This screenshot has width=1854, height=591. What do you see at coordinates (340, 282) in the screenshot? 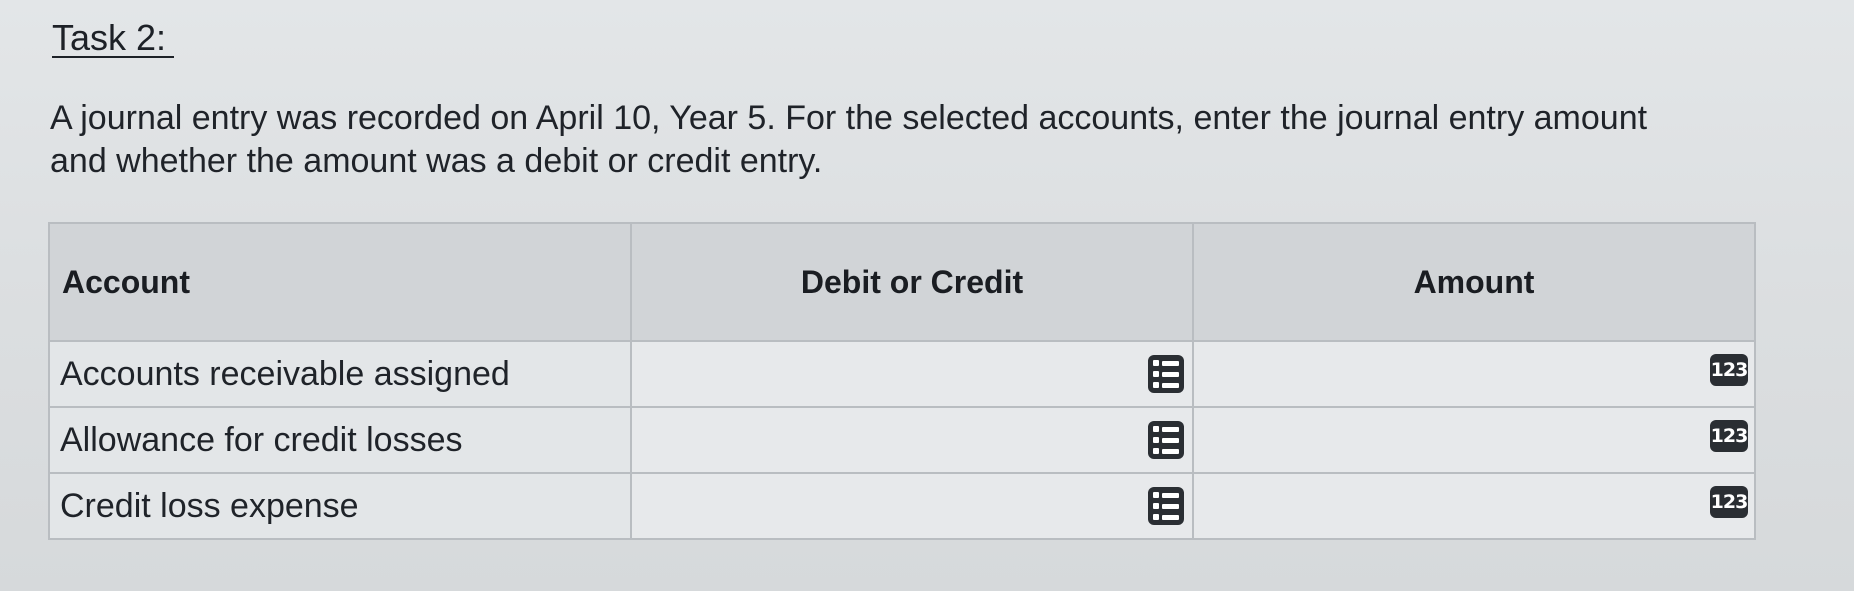
I see `column-header-account: Account` at bounding box center [340, 282].